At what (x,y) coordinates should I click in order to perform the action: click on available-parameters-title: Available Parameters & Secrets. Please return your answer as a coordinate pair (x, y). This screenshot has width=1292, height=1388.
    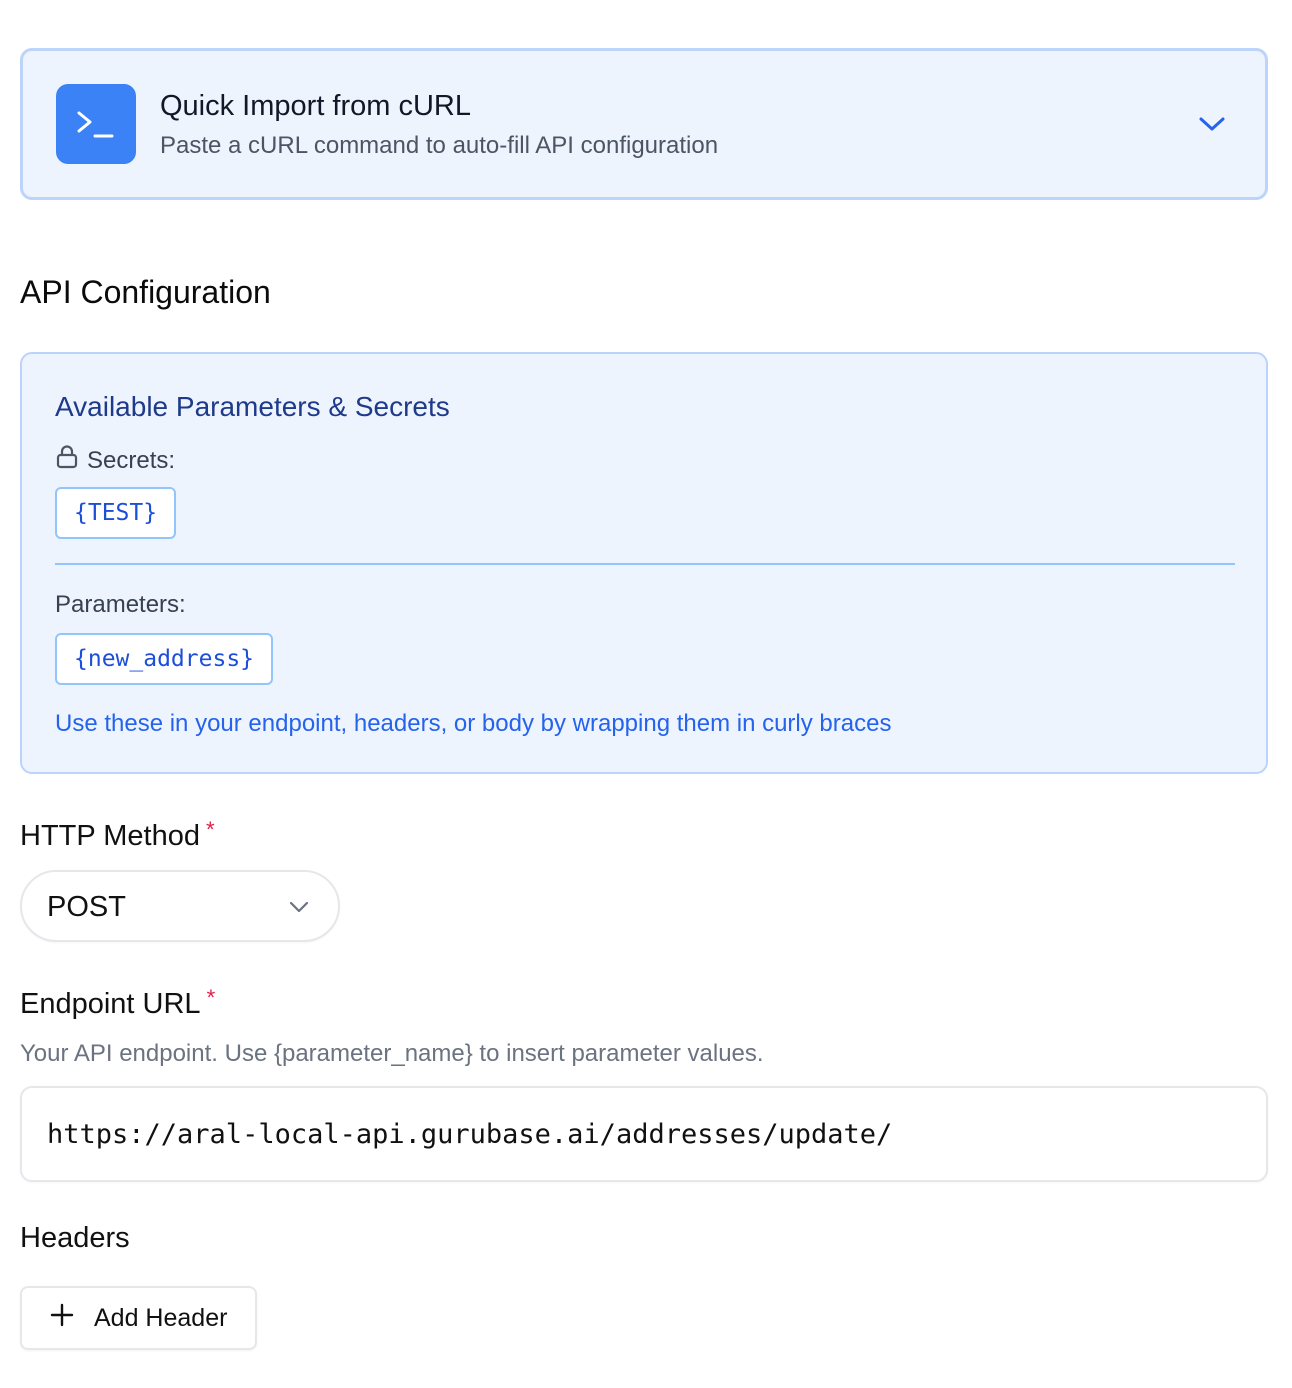
    Looking at the image, I should click on (252, 406).